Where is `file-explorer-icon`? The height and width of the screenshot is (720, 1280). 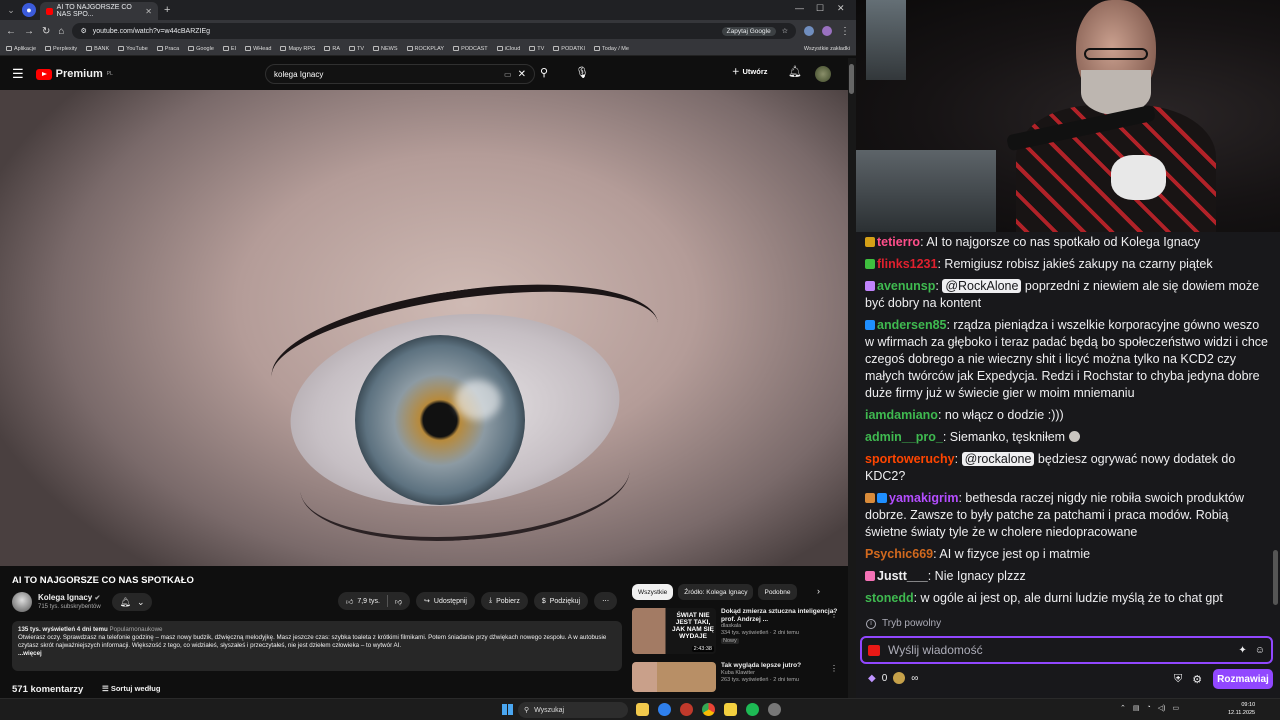 file-explorer-icon is located at coordinates (642, 709).